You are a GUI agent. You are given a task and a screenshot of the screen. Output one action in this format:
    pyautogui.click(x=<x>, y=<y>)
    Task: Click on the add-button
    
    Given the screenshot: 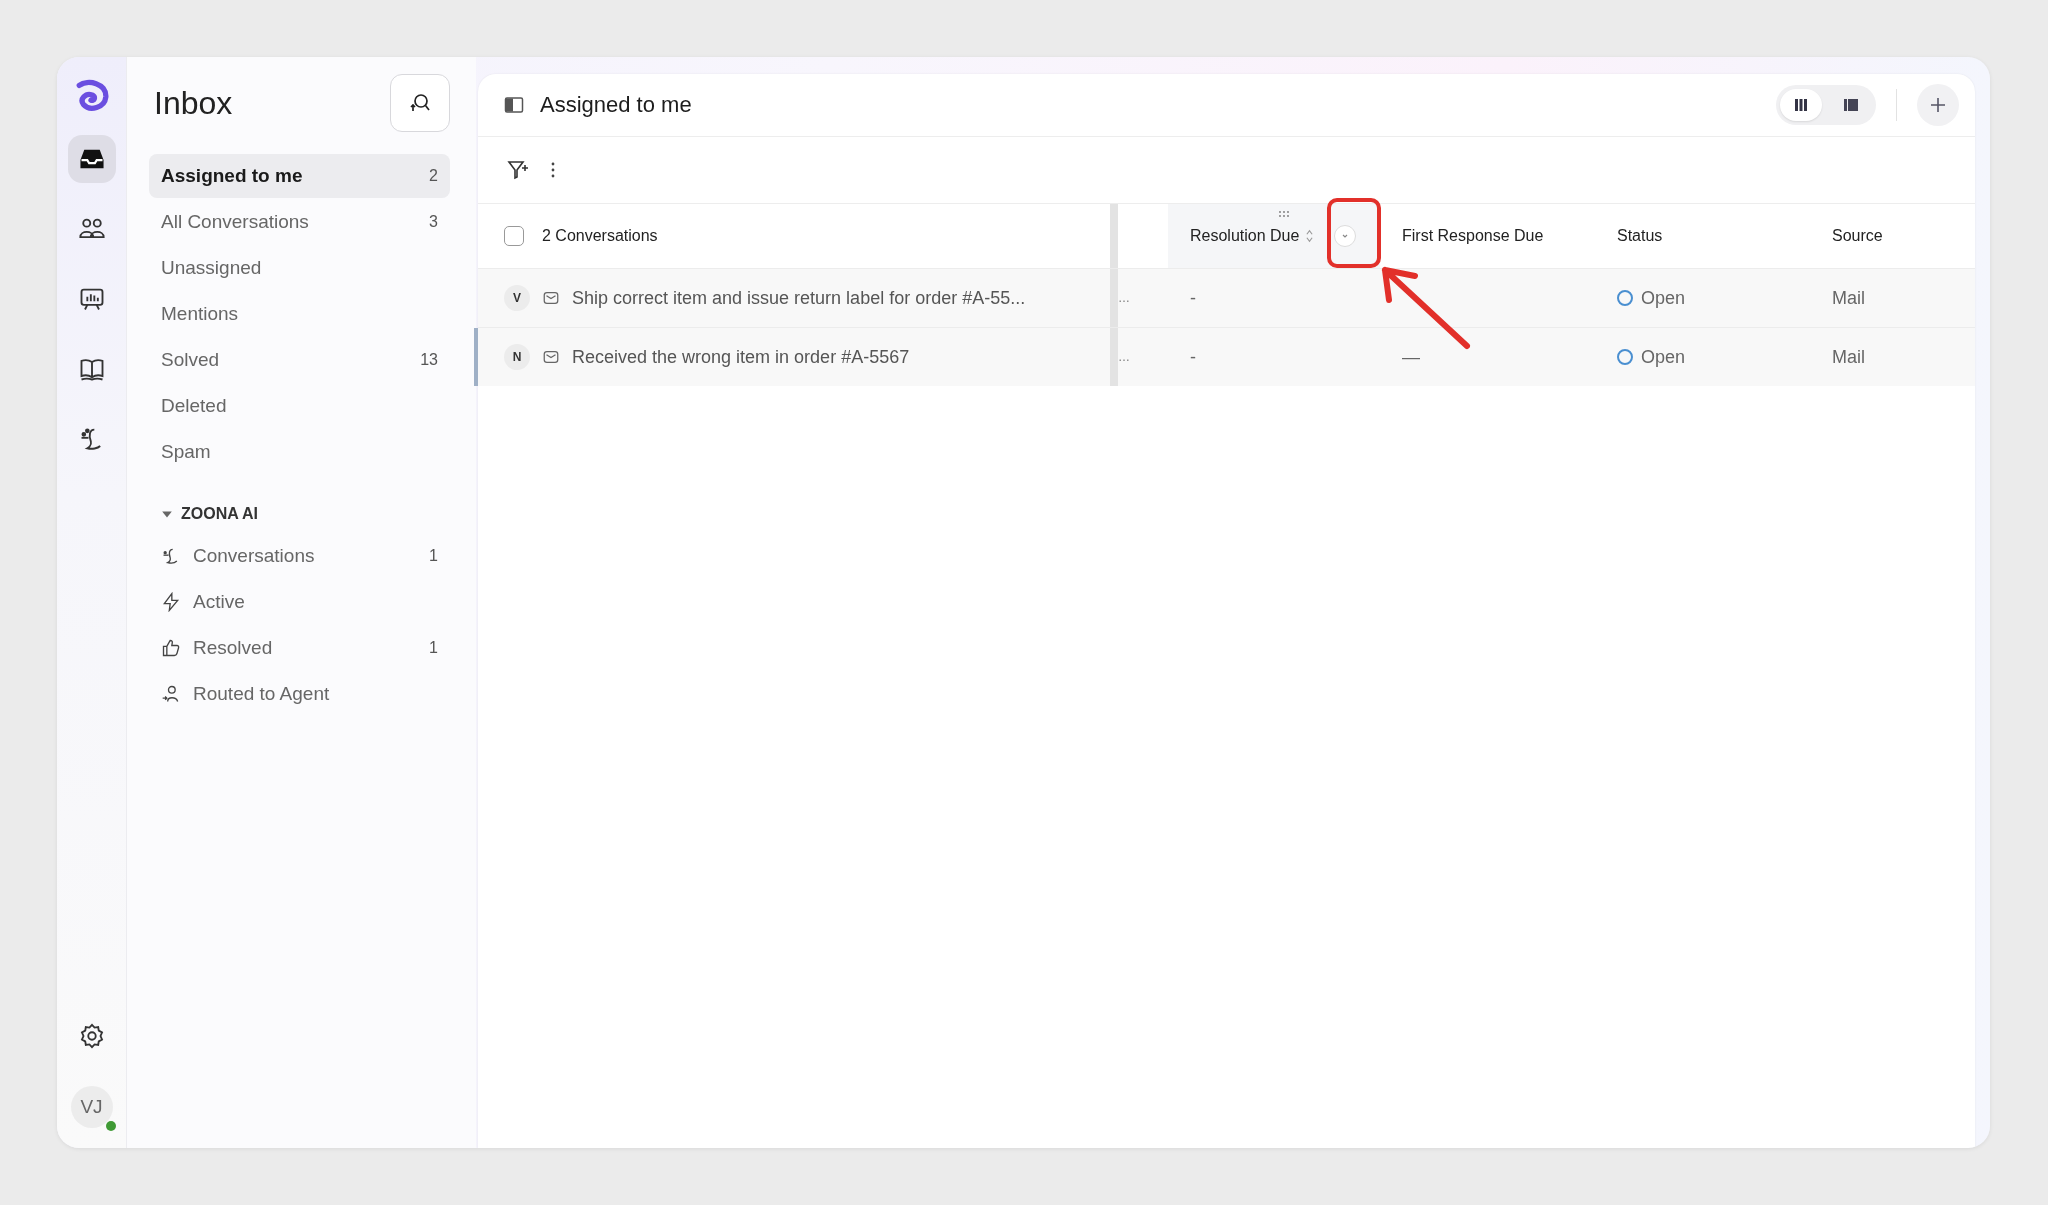 What is the action you would take?
    pyautogui.click(x=1938, y=105)
    